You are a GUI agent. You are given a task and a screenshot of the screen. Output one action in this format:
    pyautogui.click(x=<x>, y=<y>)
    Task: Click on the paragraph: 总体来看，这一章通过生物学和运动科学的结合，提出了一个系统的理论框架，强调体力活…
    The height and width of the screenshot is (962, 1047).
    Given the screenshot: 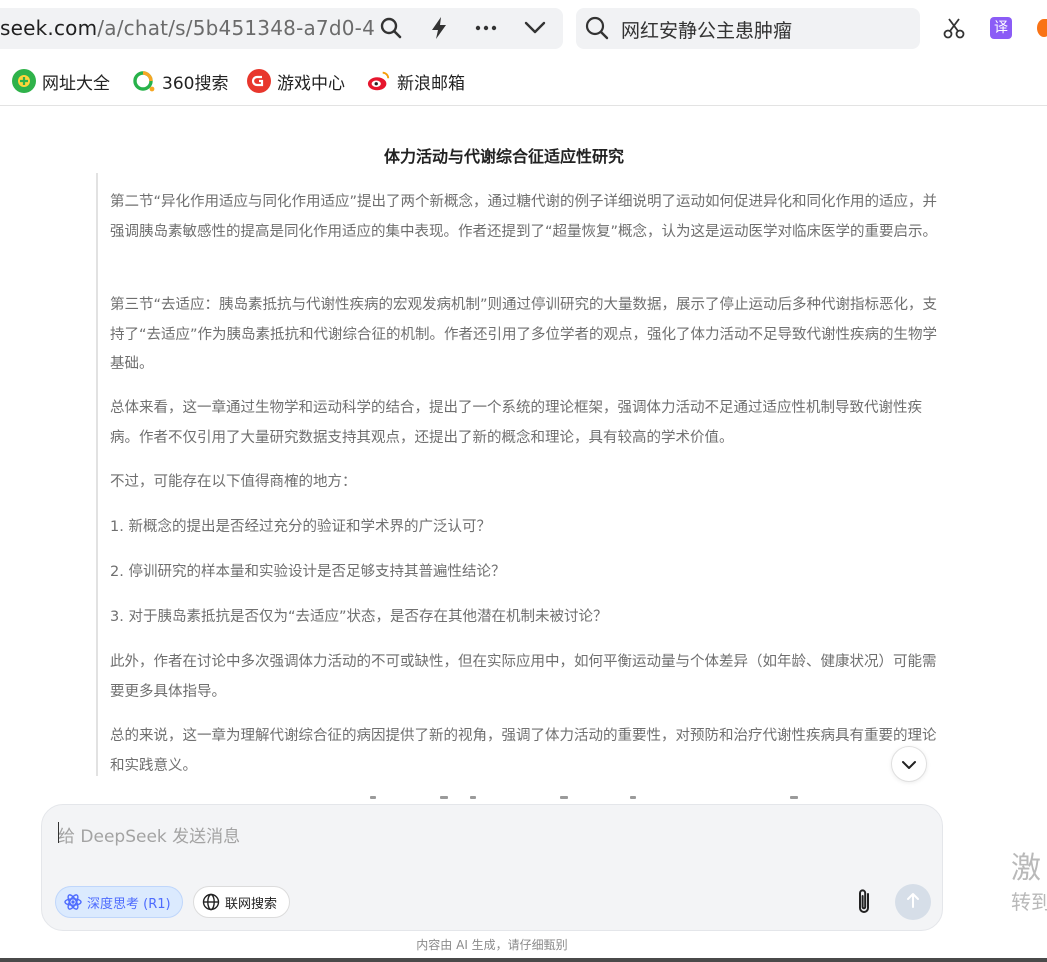 What is the action you would take?
    pyautogui.click(x=516, y=423)
    